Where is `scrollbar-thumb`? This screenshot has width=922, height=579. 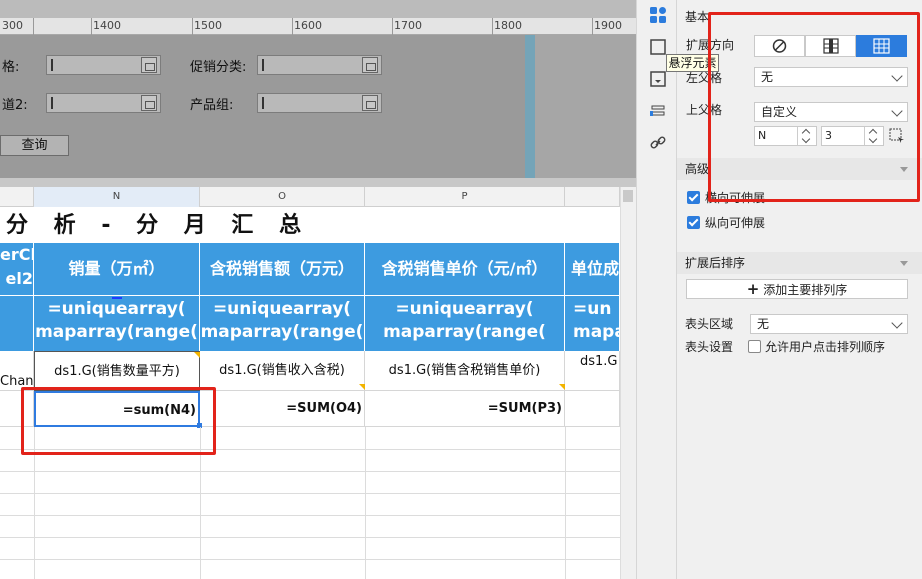 scrollbar-thumb is located at coordinates (628, 196).